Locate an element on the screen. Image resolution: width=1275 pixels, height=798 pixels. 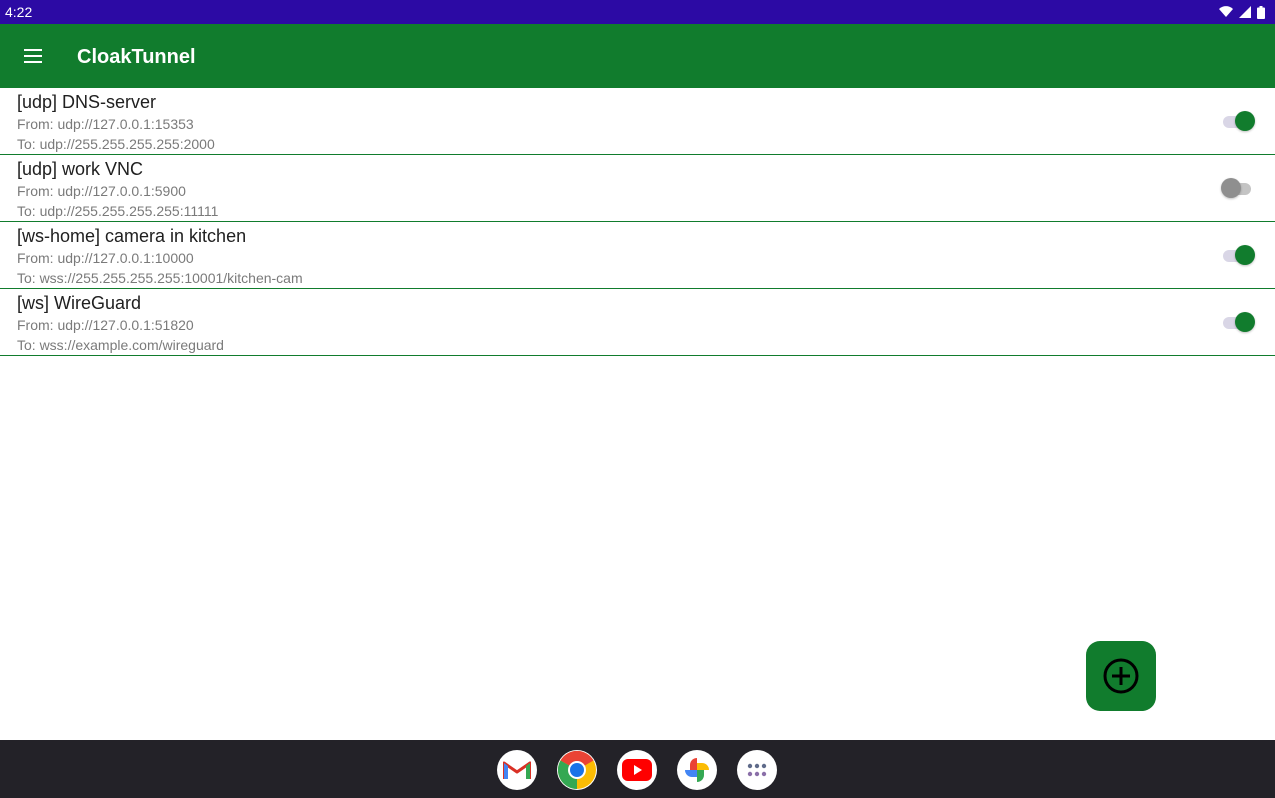
app-title: CloakTunnel is located at coordinates (136, 57).